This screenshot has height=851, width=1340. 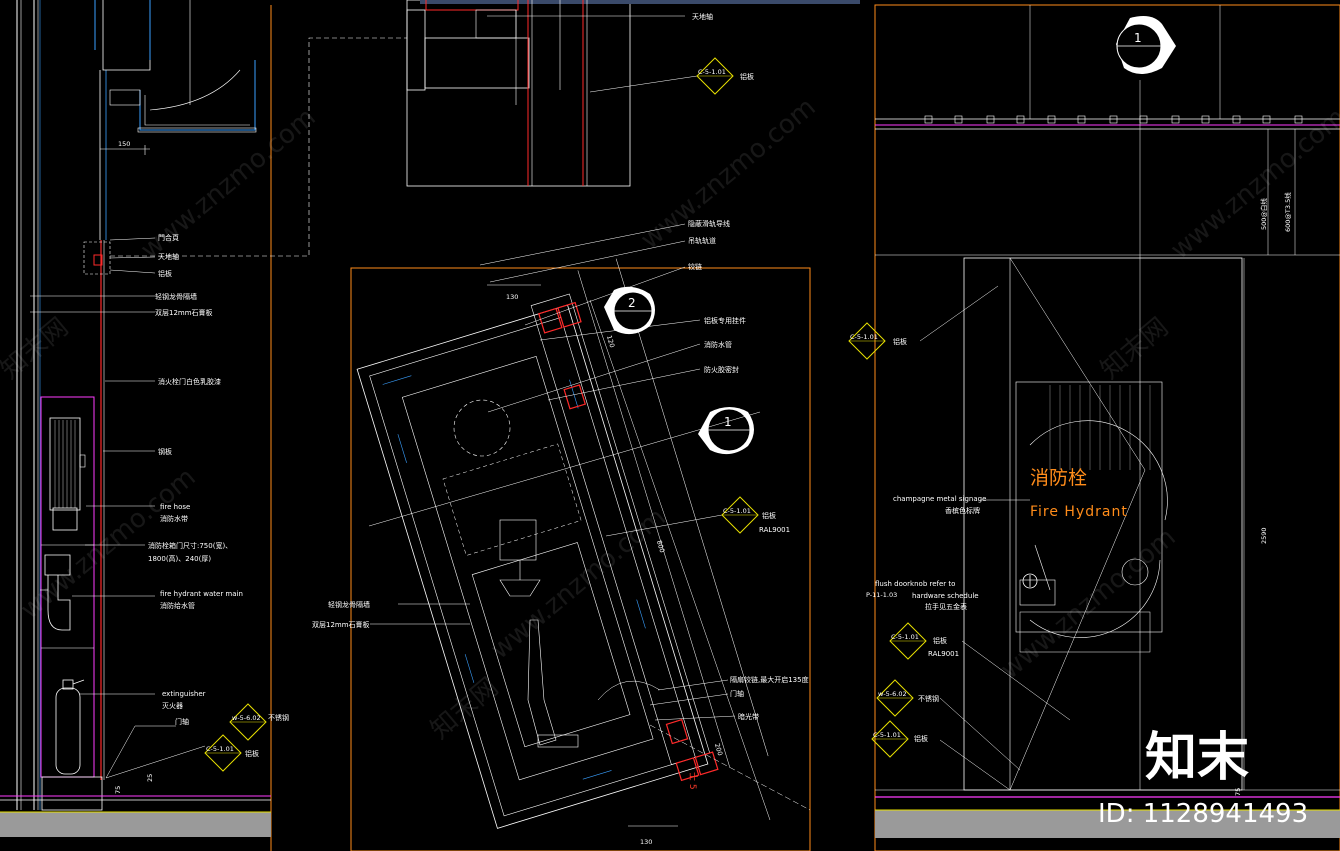 I want to click on label-extinguisher-cn: 灭火器, so click(x=172, y=706).